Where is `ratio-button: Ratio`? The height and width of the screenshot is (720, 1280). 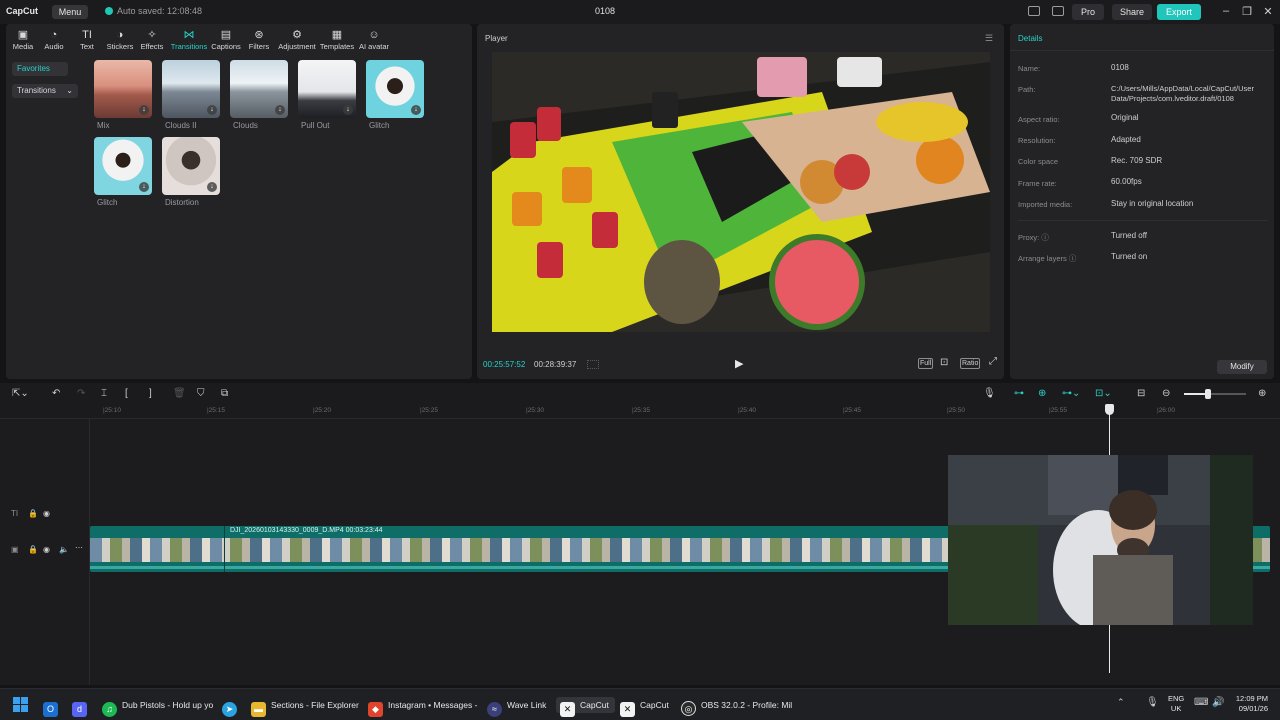
ratio-button: Ratio is located at coordinates (970, 363).